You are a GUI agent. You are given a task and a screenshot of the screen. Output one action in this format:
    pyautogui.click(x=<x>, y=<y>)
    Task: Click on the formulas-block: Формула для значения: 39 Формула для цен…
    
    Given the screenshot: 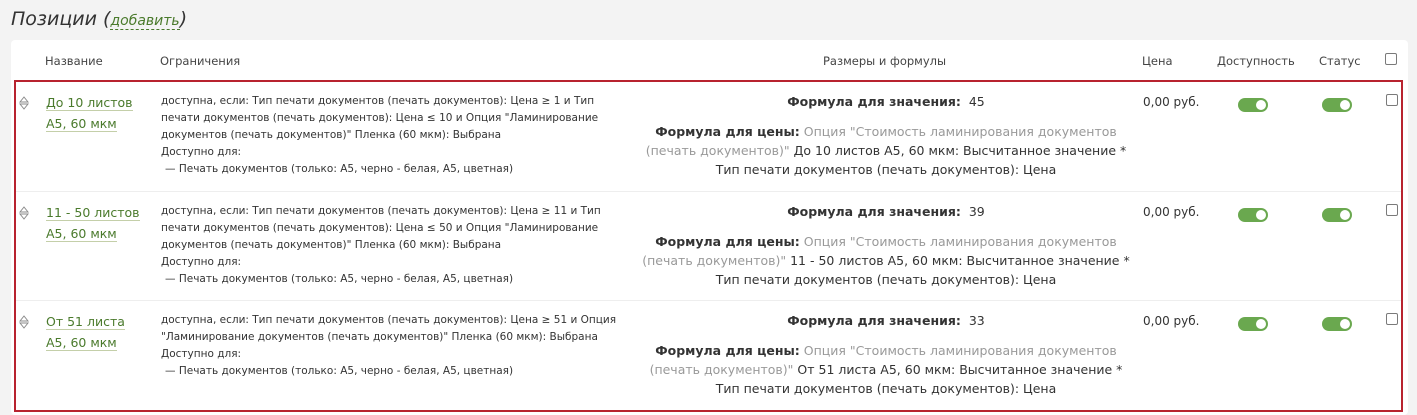 What is the action you would take?
    pyautogui.click(x=886, y=245)
    